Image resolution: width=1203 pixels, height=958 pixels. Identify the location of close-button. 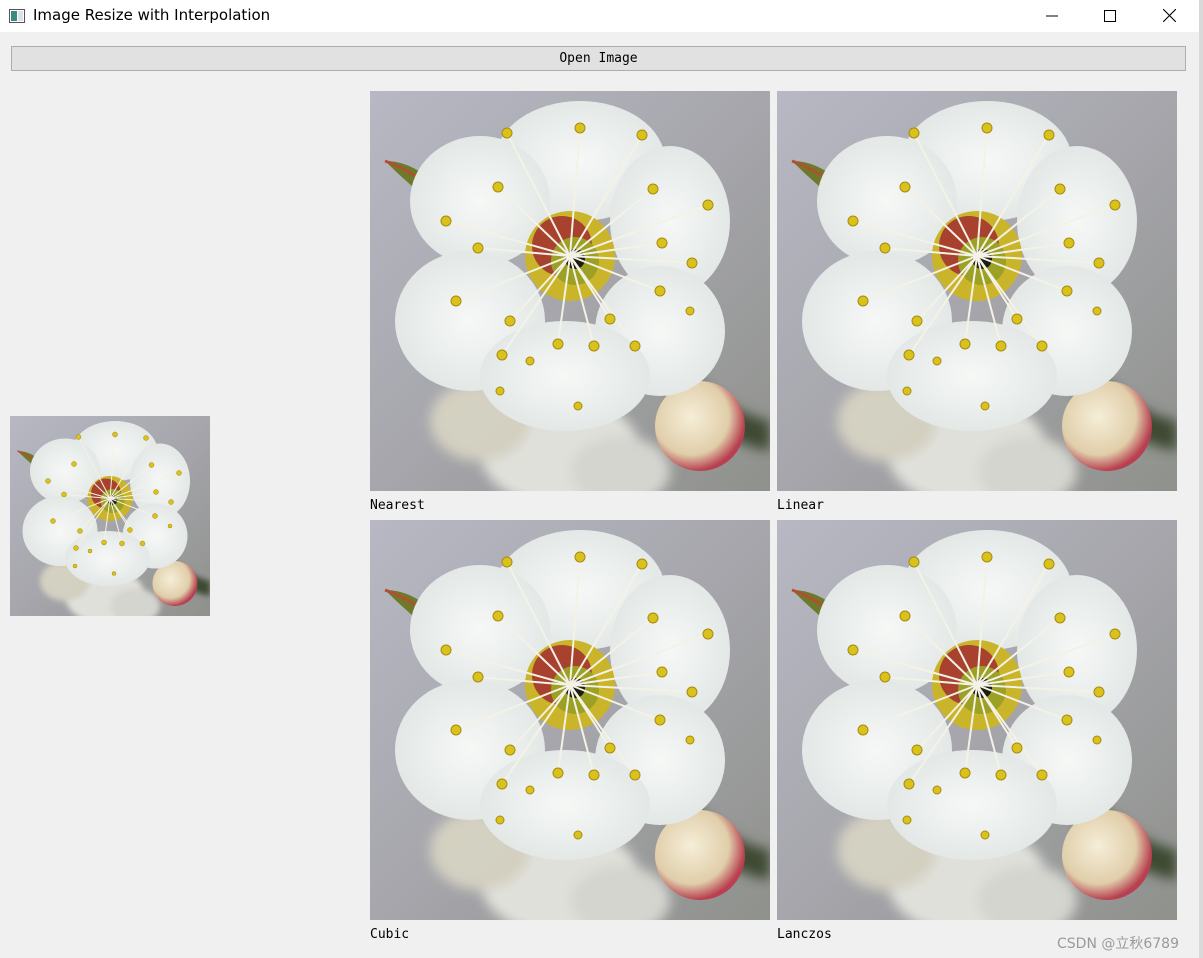
(1169, 16).